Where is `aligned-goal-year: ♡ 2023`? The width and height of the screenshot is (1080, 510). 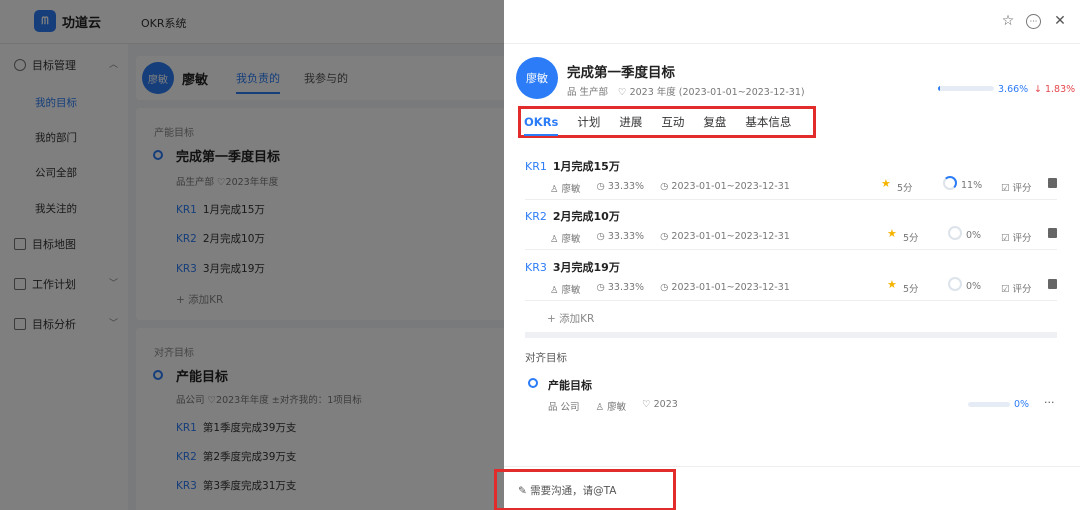
aligned-goal-year: ♡ 2023 is located at coordinates (660, 404).